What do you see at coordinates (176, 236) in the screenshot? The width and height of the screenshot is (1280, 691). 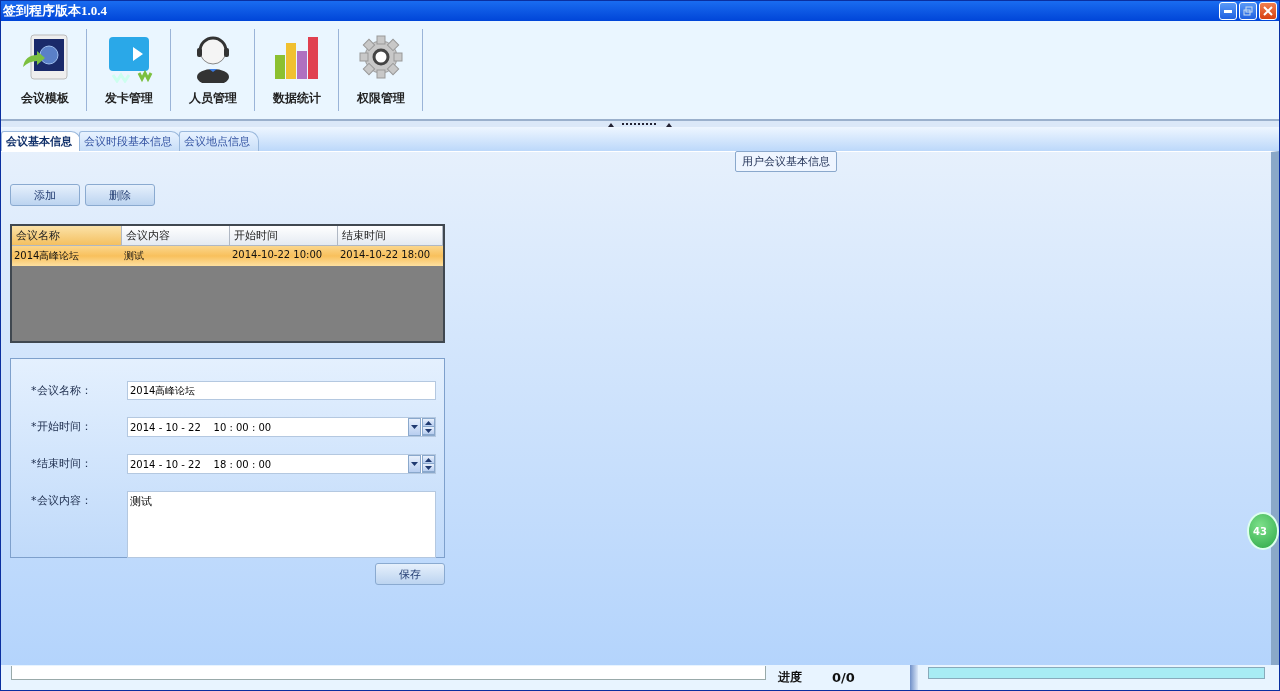 I see `column-header: 会议内容` at bounding box center [176, 236].